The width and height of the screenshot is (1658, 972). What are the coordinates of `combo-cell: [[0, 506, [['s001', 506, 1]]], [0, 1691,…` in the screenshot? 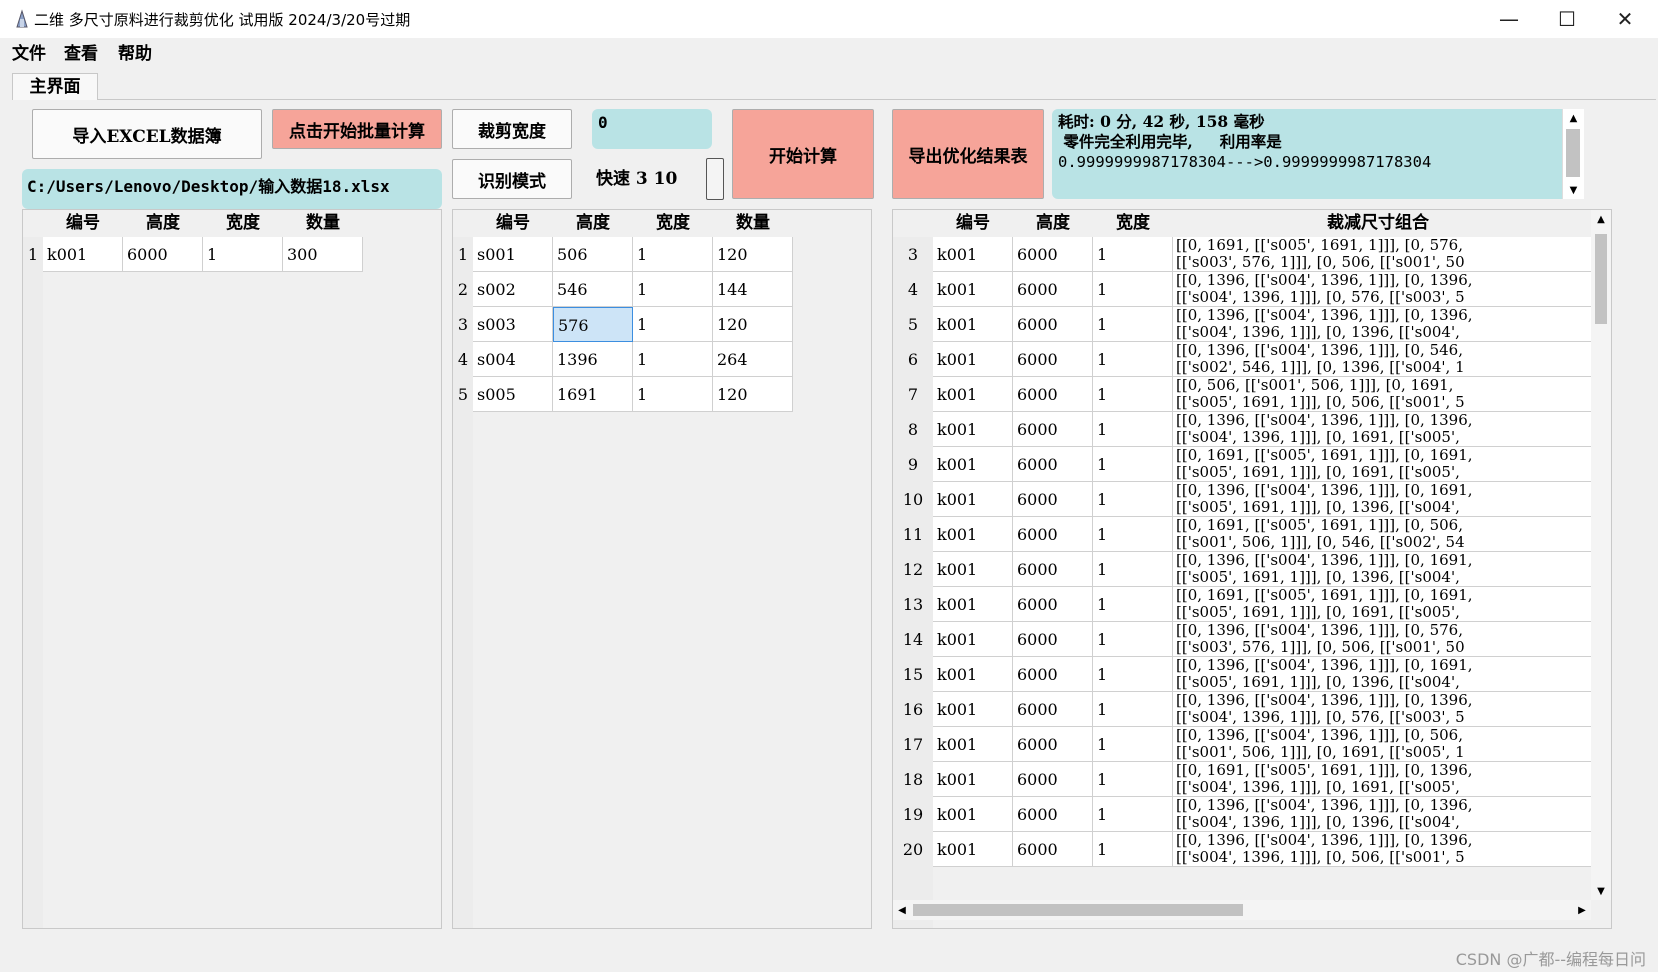 It's located at (1382, 394).